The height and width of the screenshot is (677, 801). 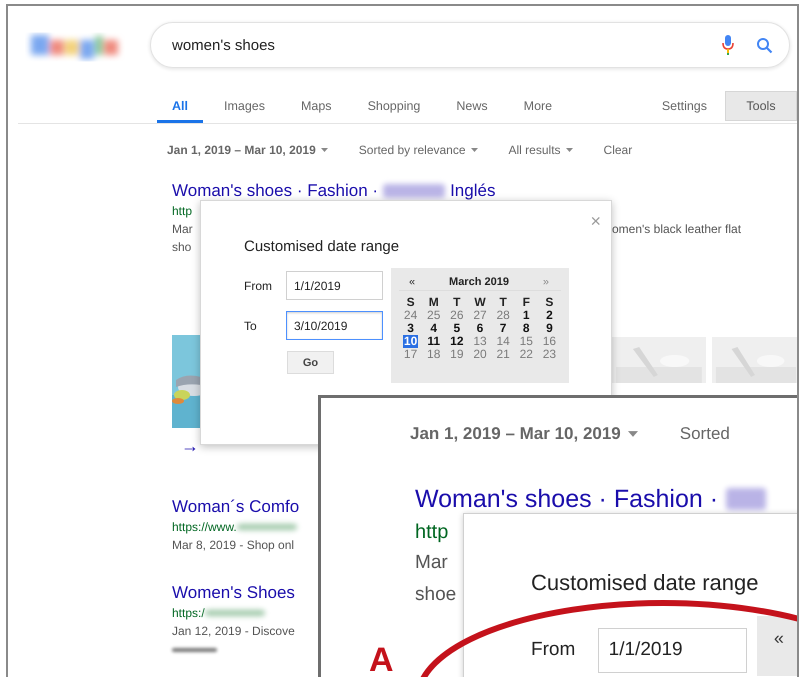 What do you see at coordinates (457, 328) in the screenshot?
I see `calendar-day: 5` at bounding box center [457, 328].